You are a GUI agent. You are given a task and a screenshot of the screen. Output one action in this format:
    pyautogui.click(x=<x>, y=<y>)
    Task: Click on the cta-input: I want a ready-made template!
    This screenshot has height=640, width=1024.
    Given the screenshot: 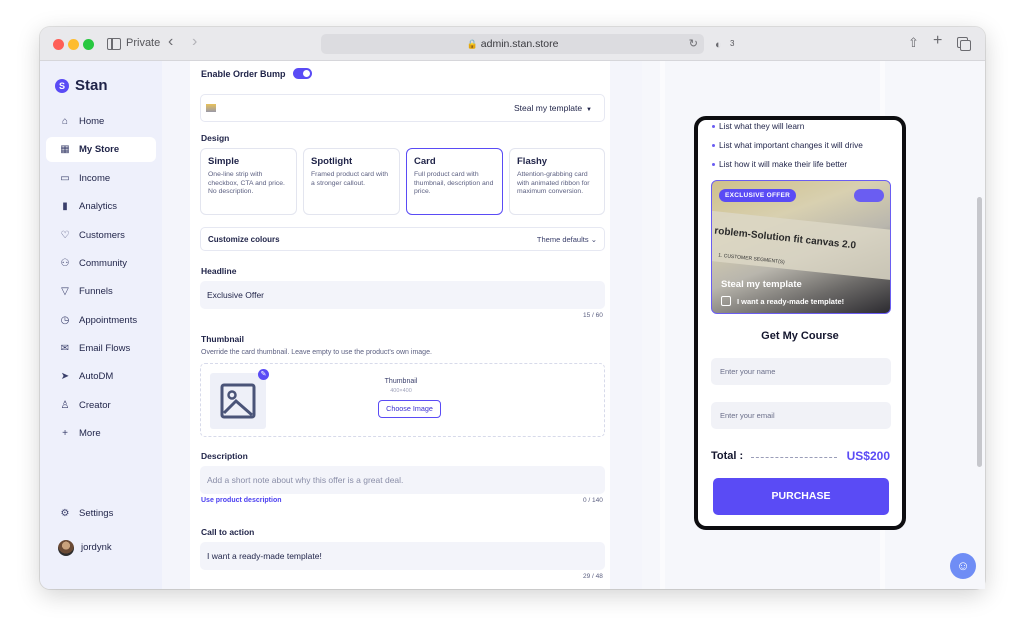 What is the action you would take?
    pyautogui.click(x=402, y=556)
    